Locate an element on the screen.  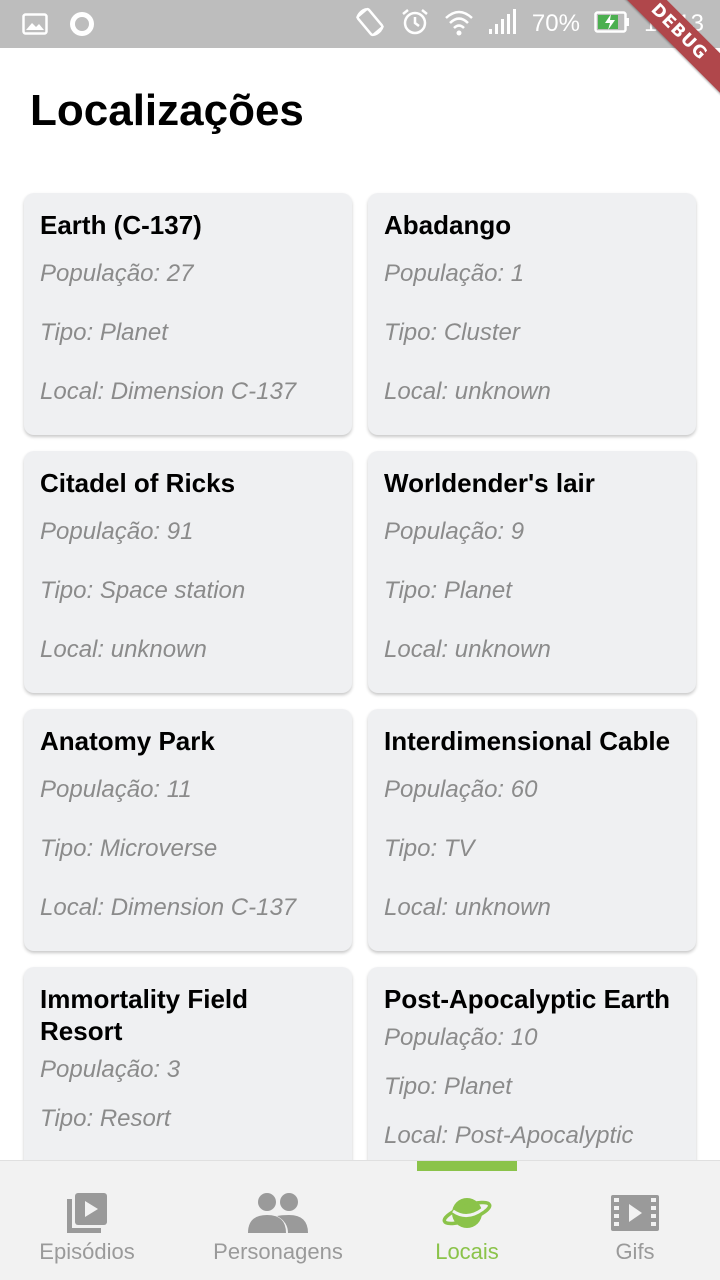
location-type: Tipo: Microverse is located at coordinates (188, 849).